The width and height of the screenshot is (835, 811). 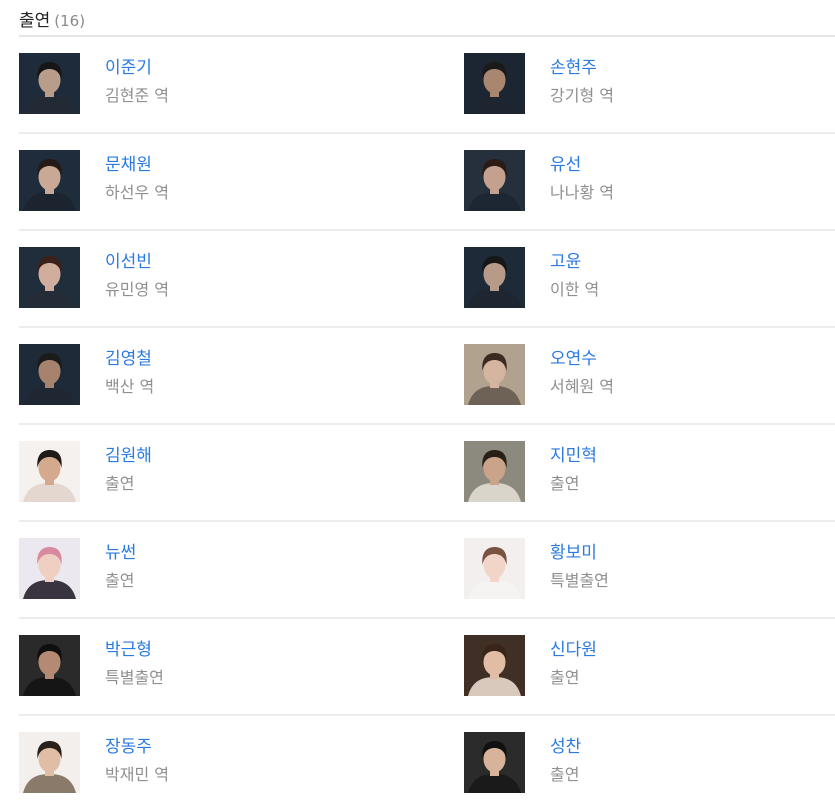 What do you see at coordinates (86, 375) in the screenshot?
I see `cast-item: 김영철백산 역` at bounding box center [86, 375].